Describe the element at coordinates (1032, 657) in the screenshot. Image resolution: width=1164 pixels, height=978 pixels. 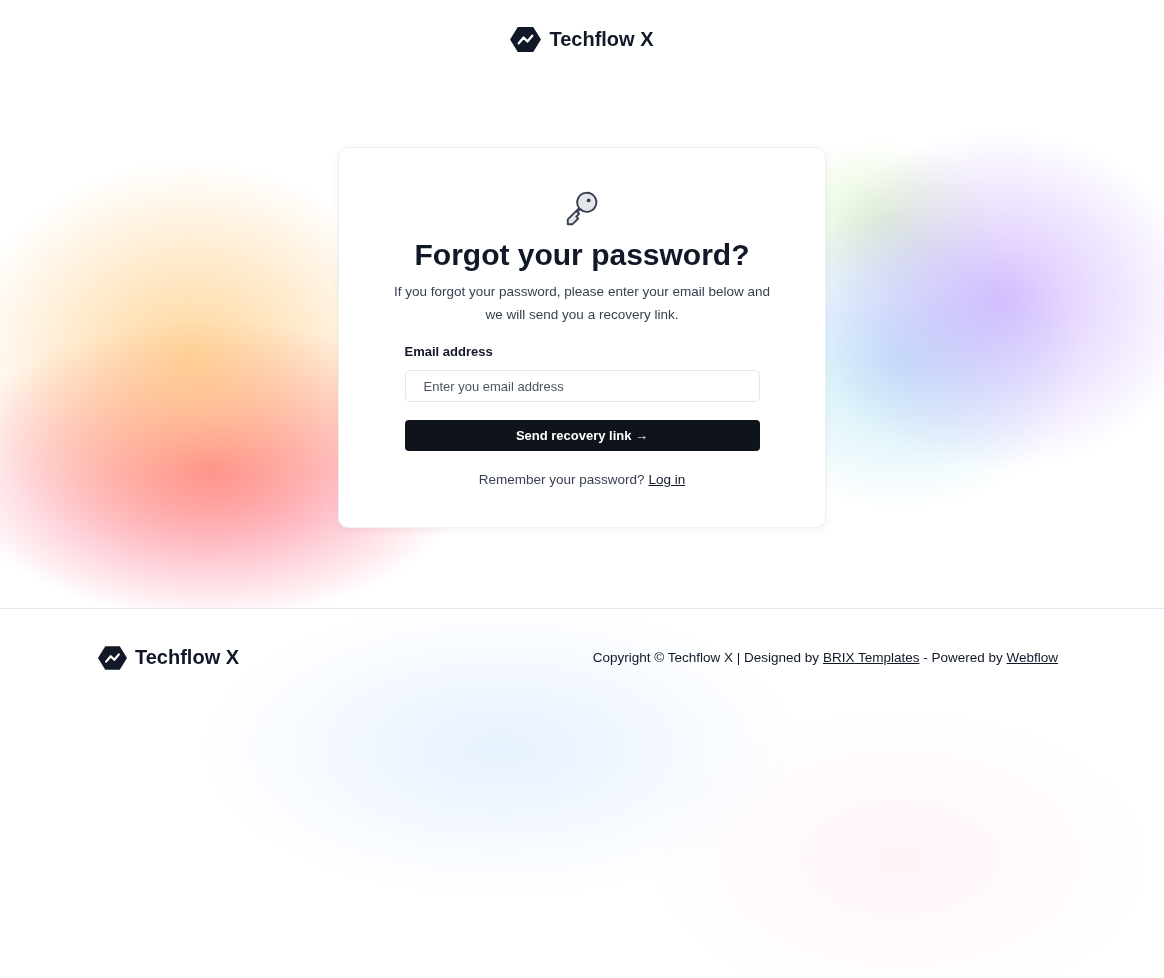
I see `webflow-link: Webflow` at that location.